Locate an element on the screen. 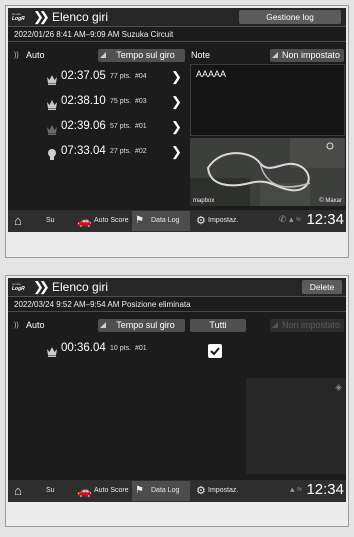 The height and width of the screenshot is (537, 354). lap-points: 27 pts. #02 is located at coordinates (128, 151).